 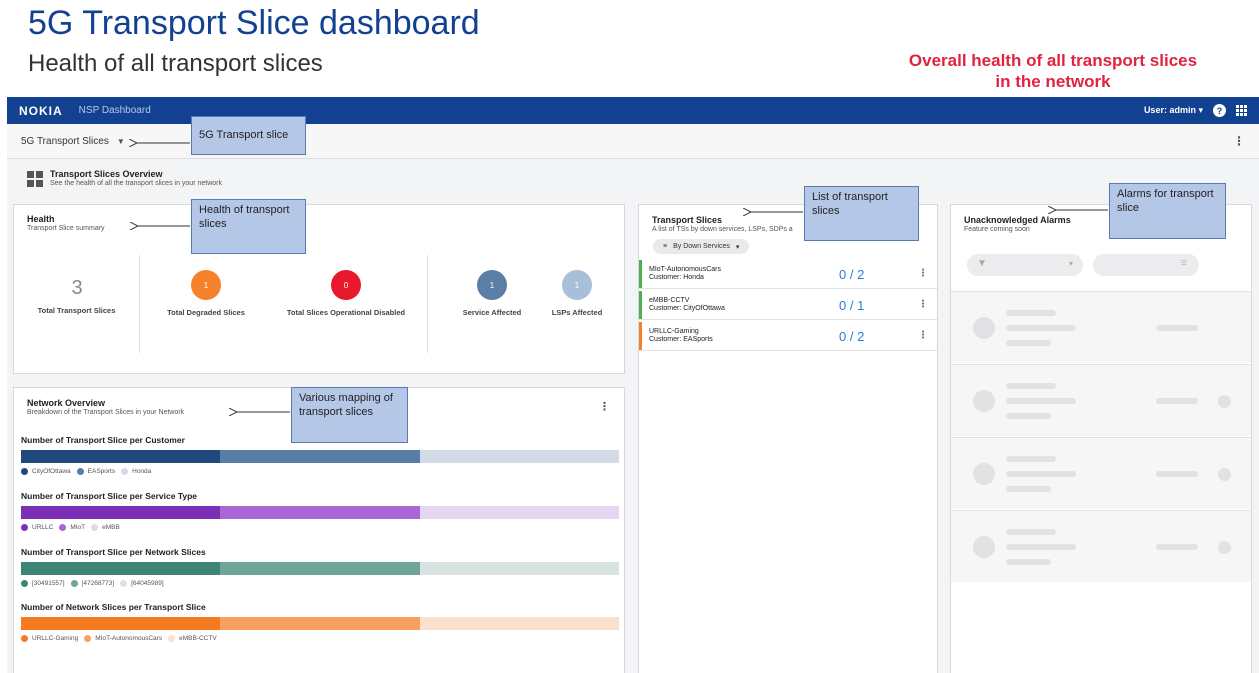 I want to click on legend-item: [64045989], so click(x=142, y=583).